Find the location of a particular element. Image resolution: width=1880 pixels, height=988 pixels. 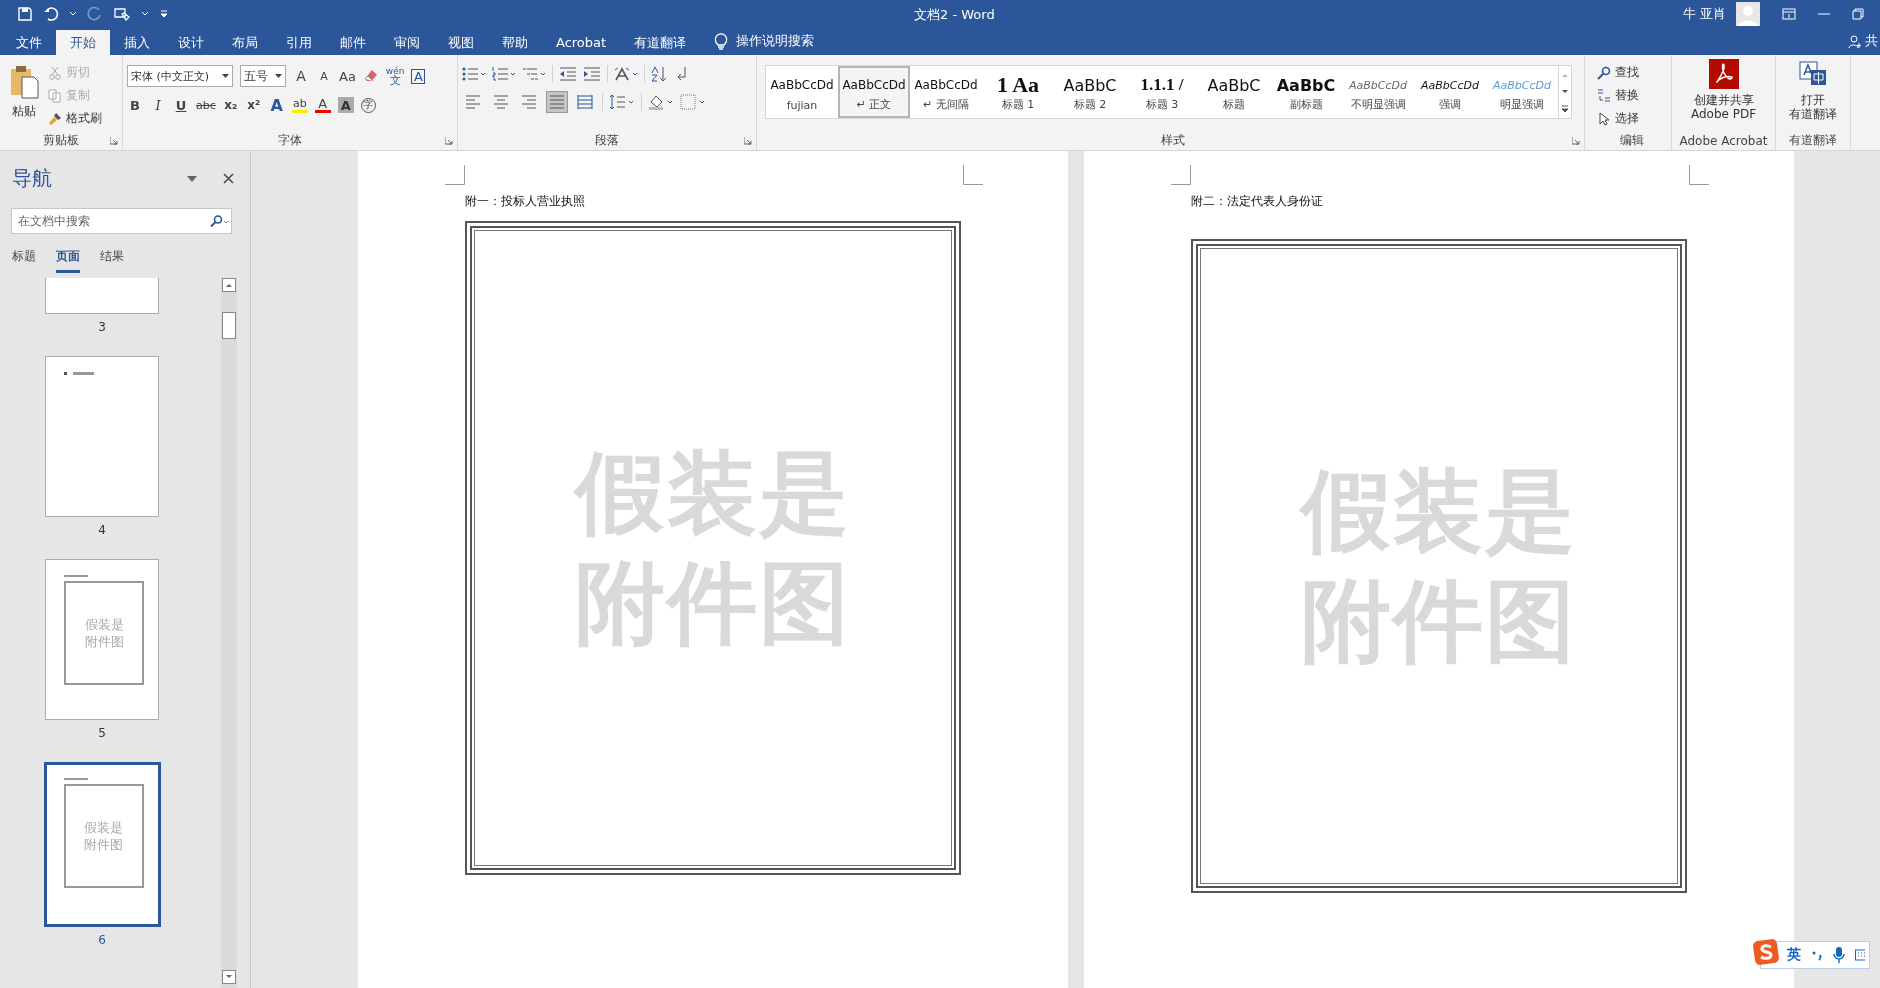

select-button: 选择 is located at coordinates (1632, 118).